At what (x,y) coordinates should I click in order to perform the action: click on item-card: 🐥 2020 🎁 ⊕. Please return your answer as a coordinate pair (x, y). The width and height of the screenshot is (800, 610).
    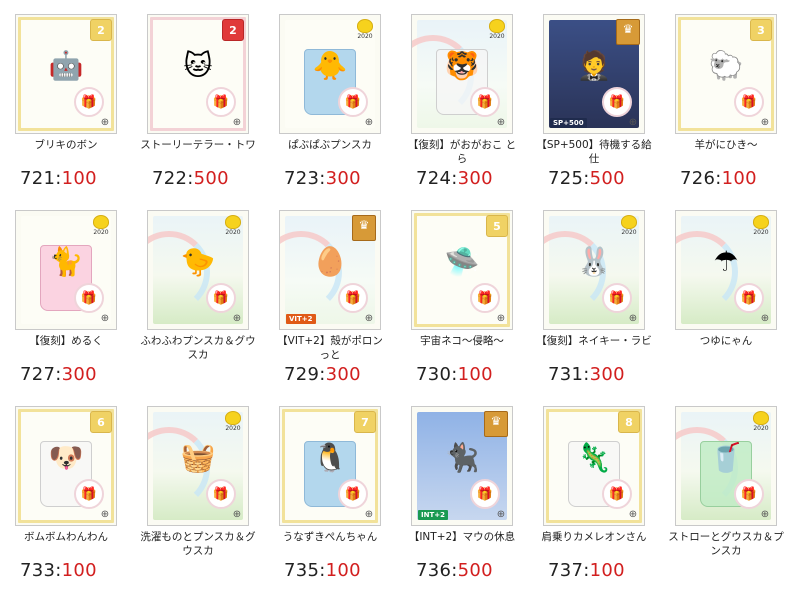
    Looking at the image, I should click on (330, 74).